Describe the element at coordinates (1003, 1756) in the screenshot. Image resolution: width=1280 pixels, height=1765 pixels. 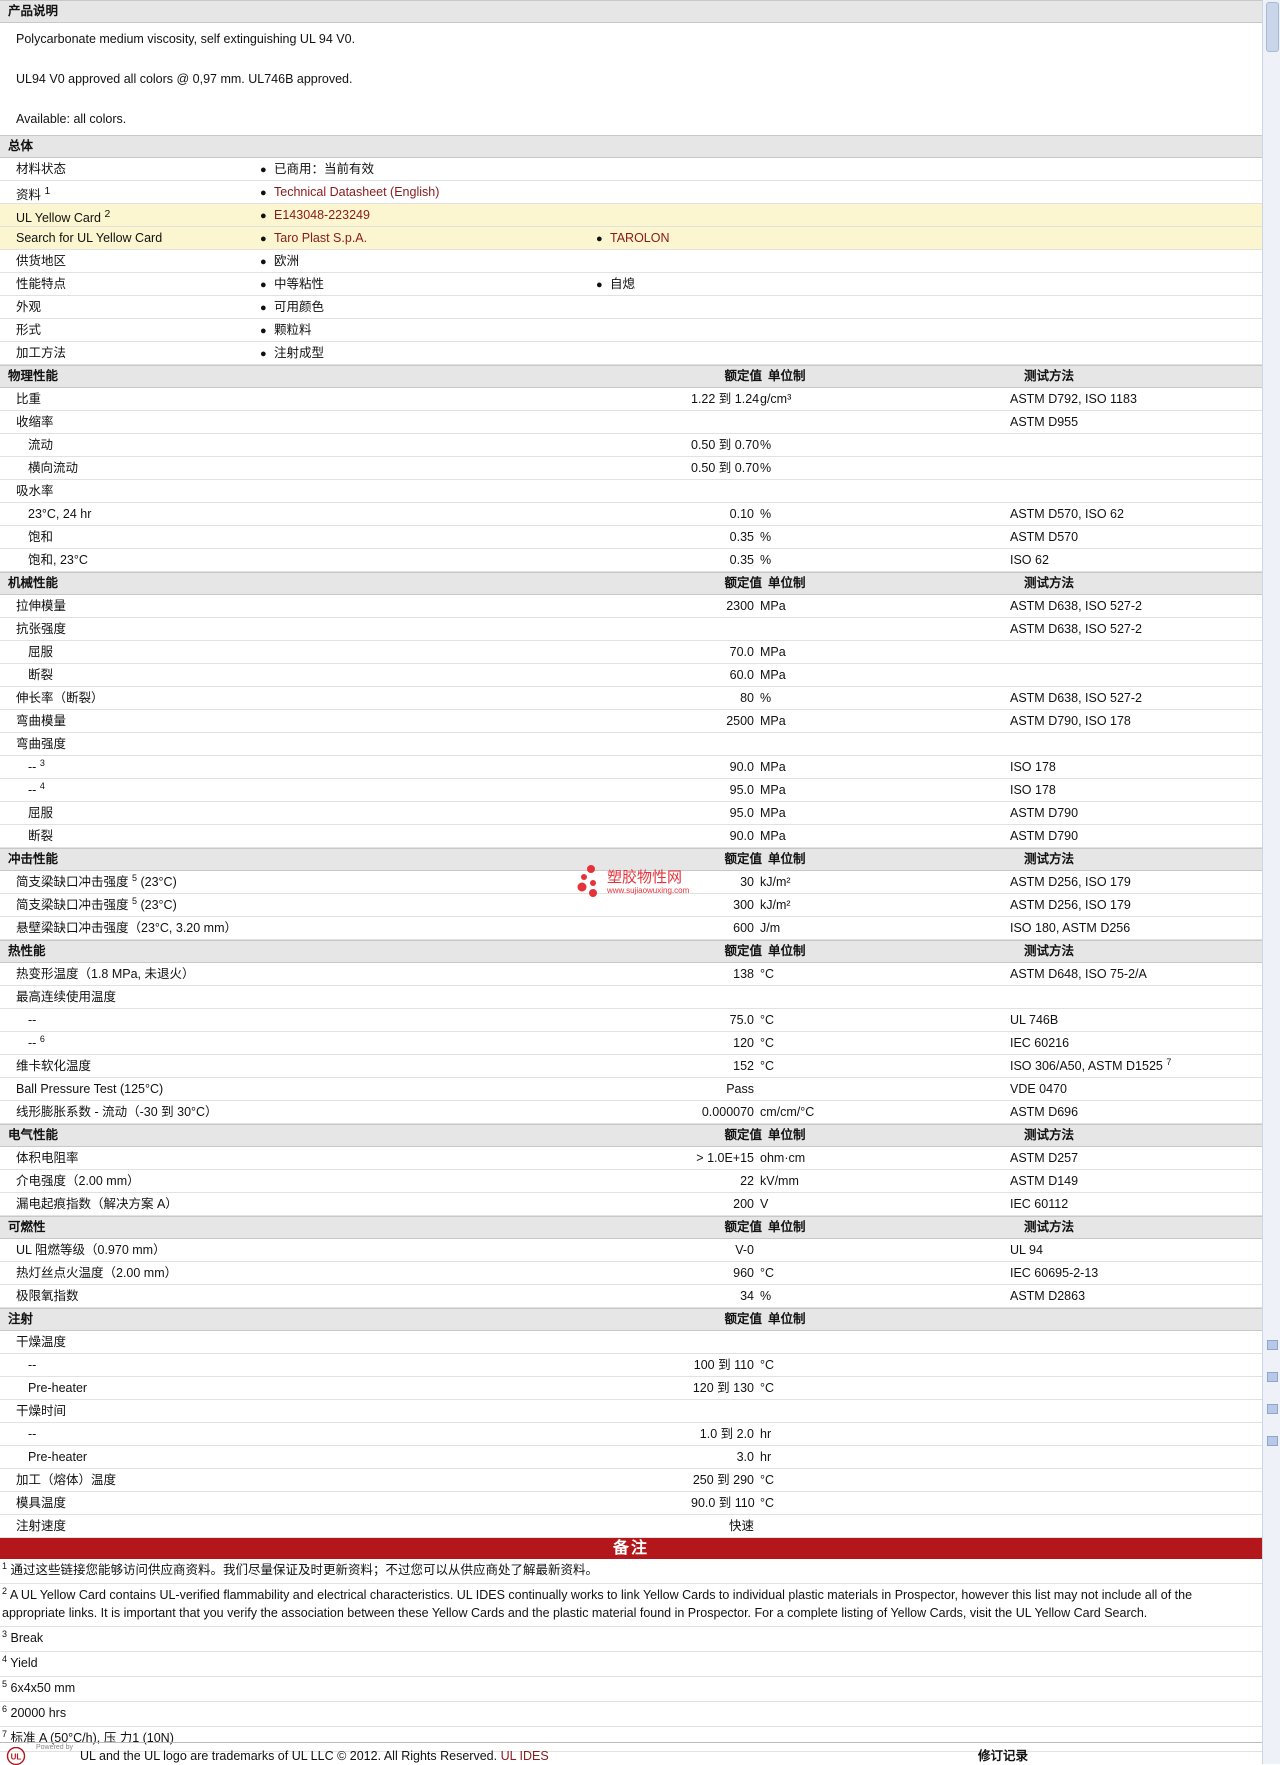
I see `revision-history-label: 修订记录` at that location.